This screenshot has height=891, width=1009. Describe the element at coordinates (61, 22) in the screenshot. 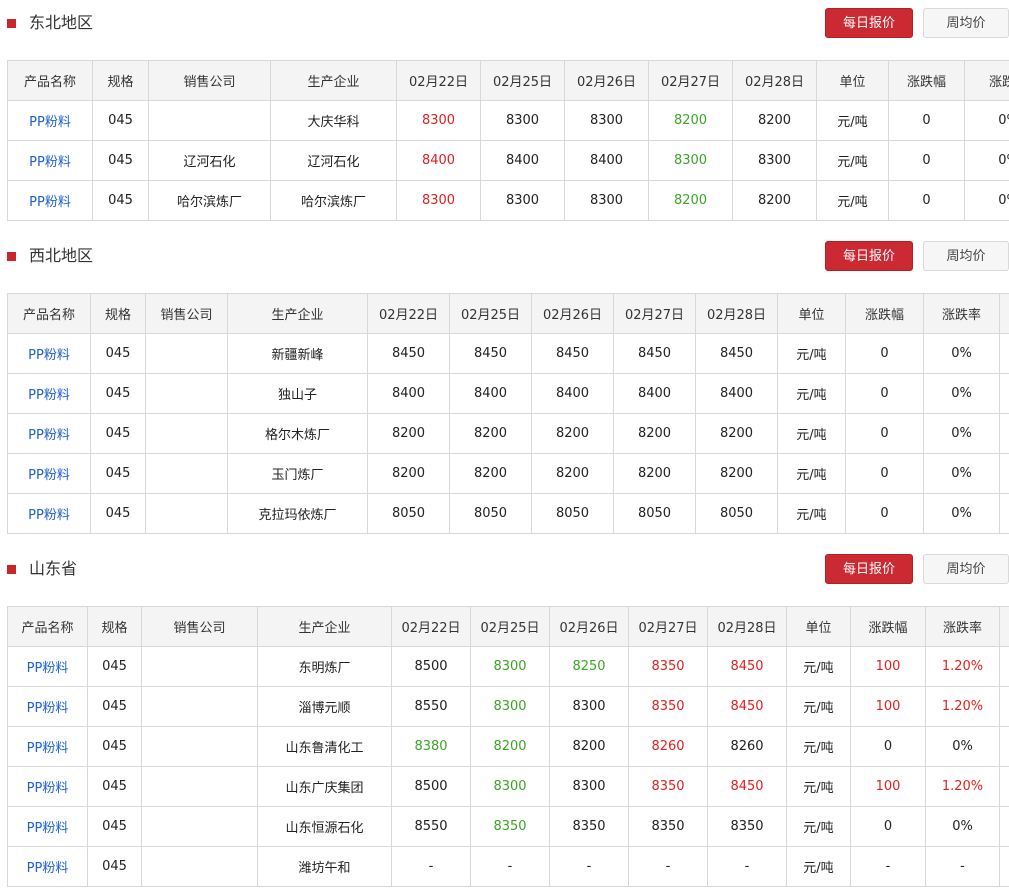

I see `section-title: 东北地区` at that location.